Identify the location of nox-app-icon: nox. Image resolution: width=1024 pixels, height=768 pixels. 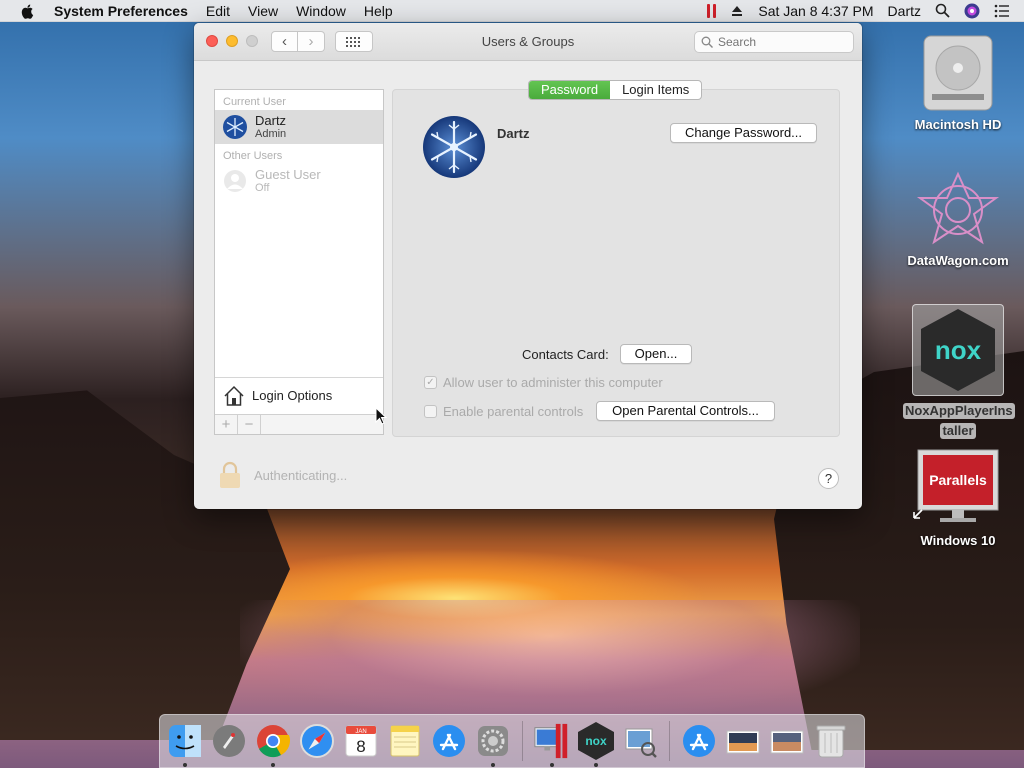
(958, 350).